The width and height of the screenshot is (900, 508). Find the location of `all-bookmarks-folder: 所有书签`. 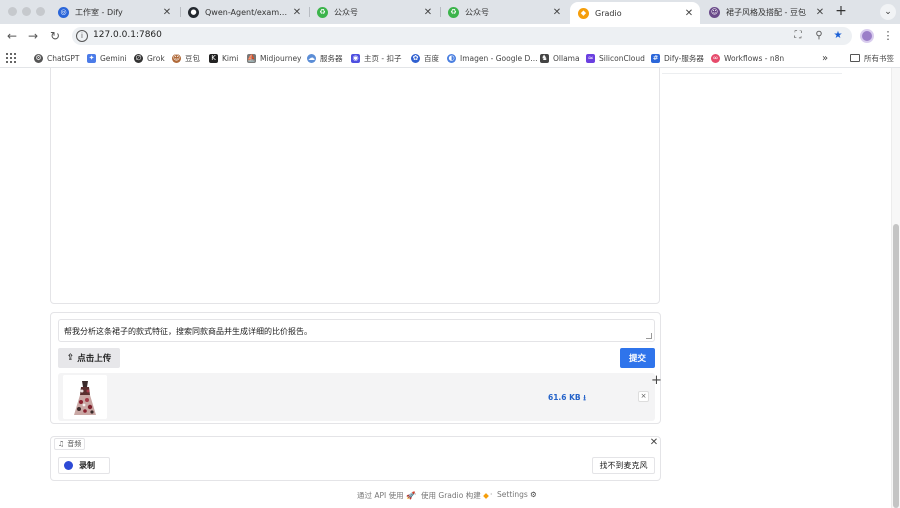

all-bookmarks-folder: 所有书签 is located at coordinates (872, 58).